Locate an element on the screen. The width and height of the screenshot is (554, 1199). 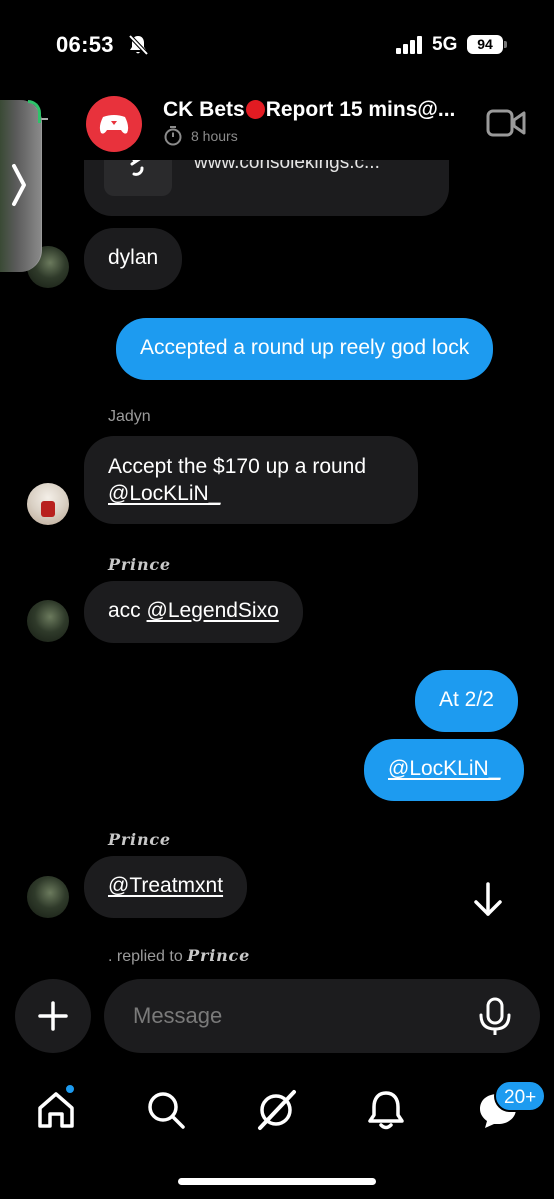
muted-bell-icon is located at coordinates (138, 45).